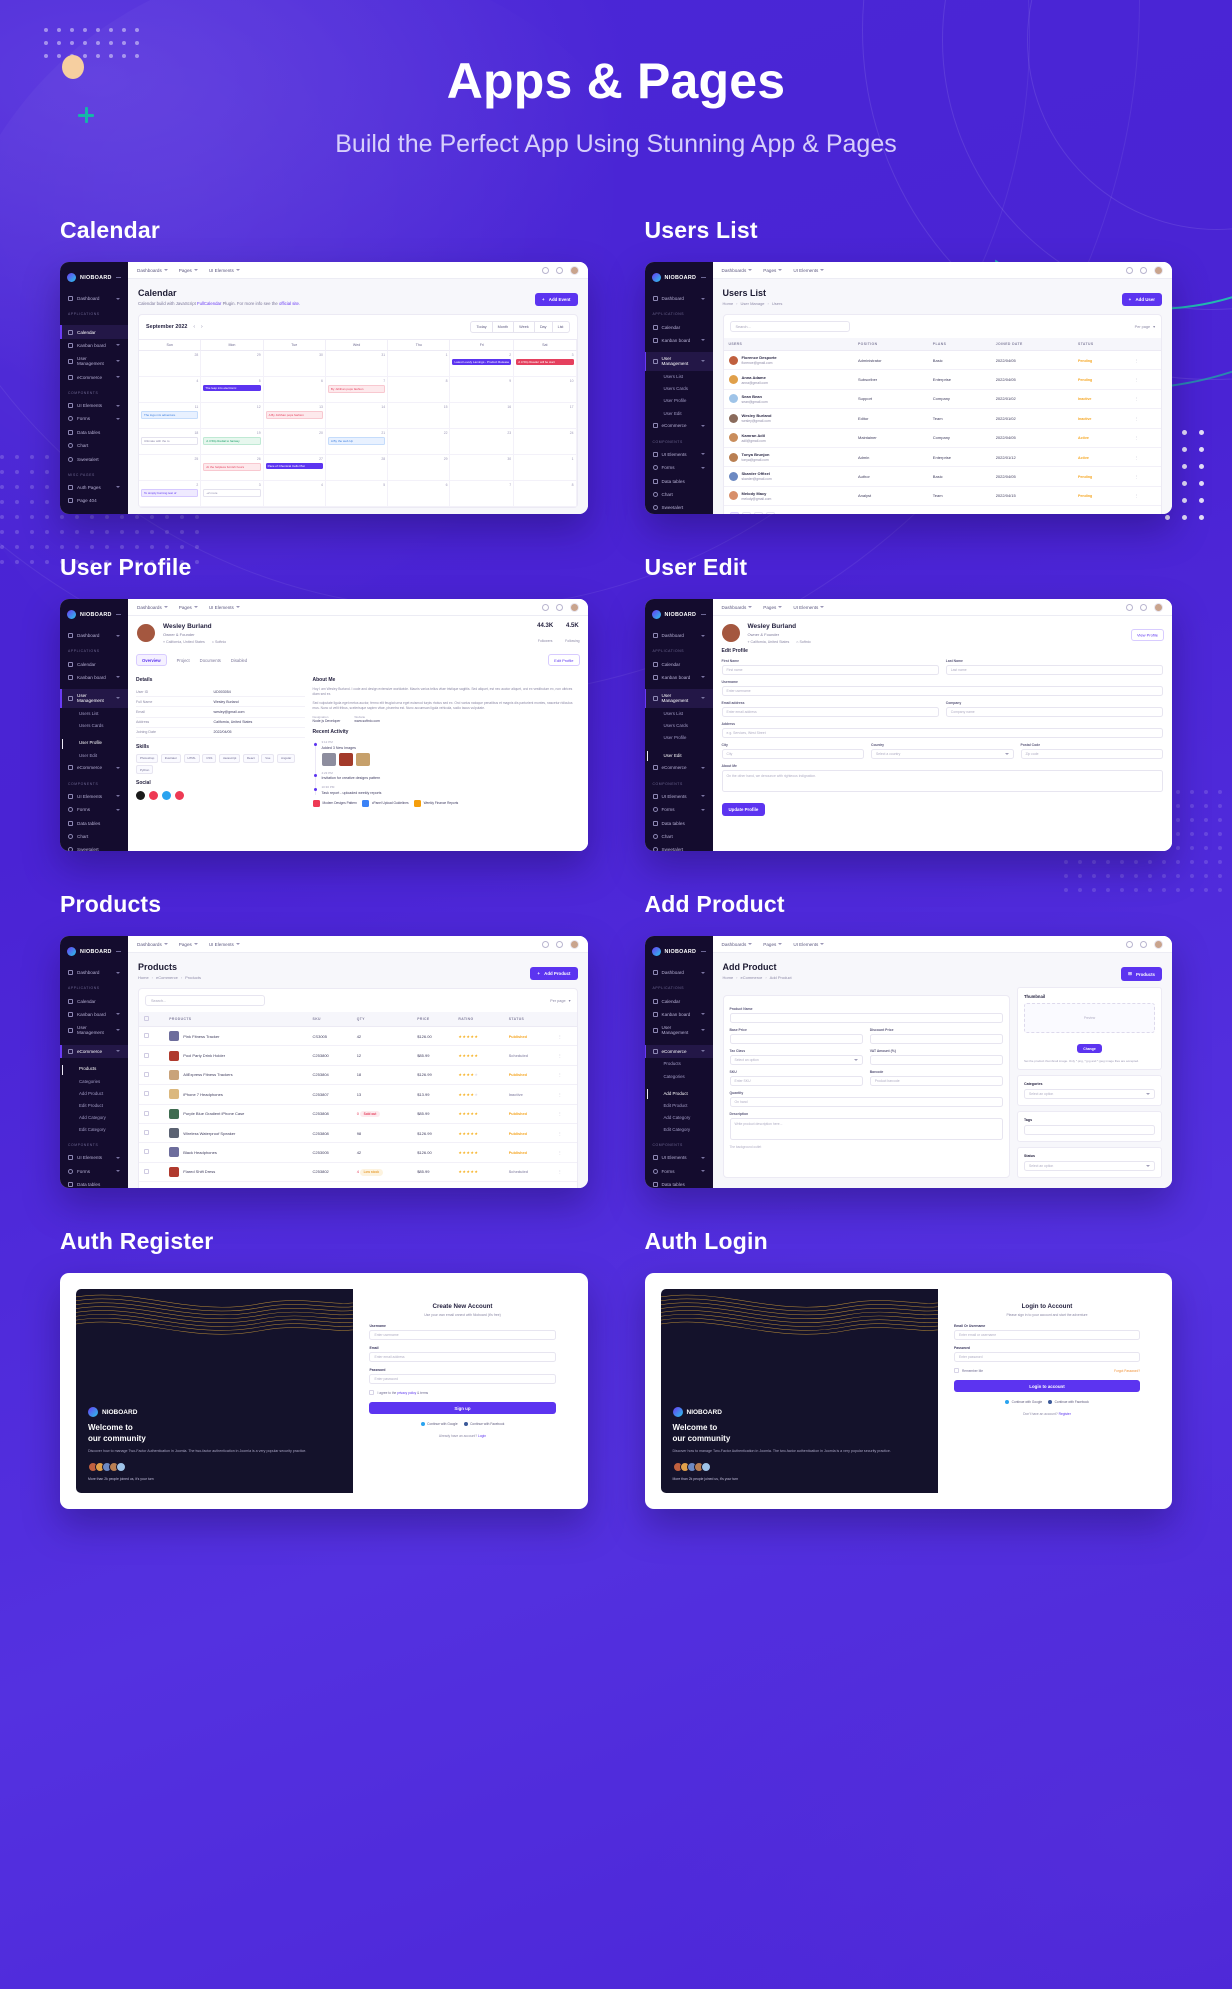  Describe the element at coordinates (435, 803) in the screenshot. I see `file-item: Weekly Finance Reports` at that location.